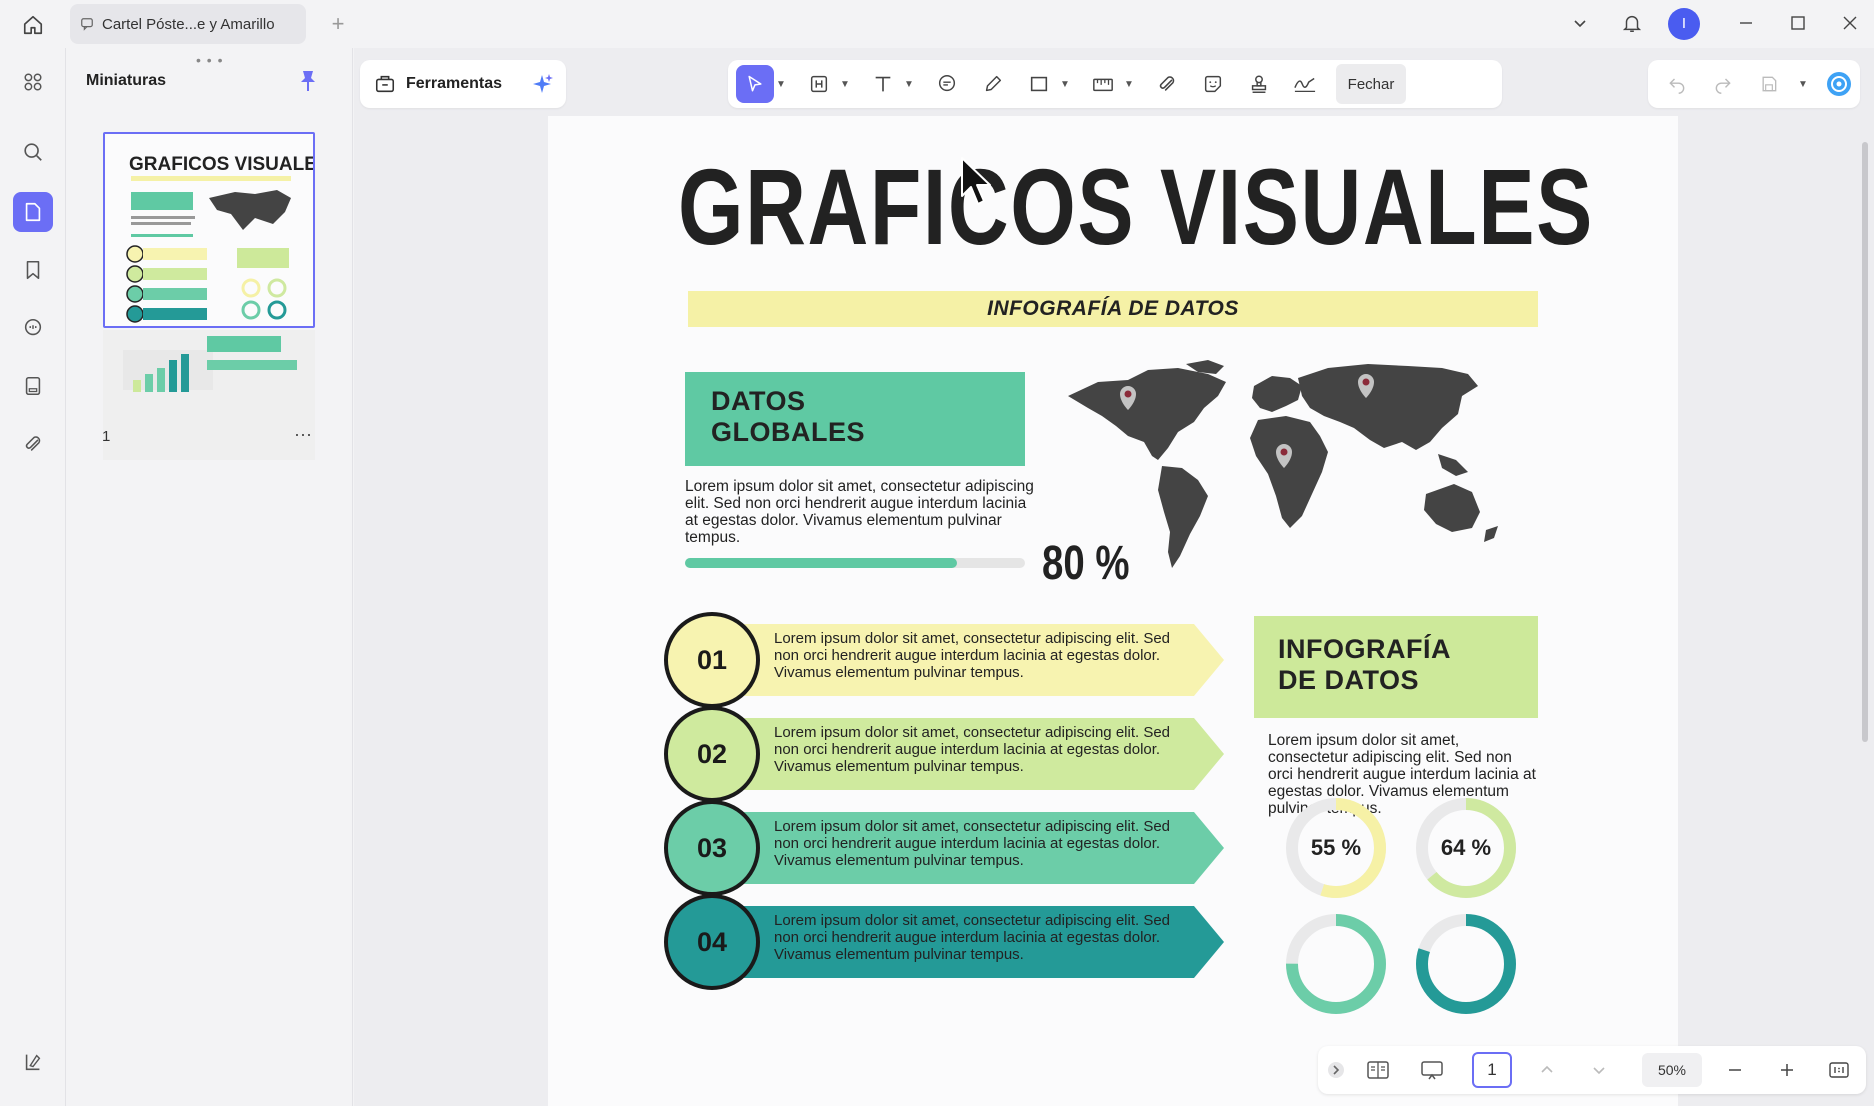 This screenshot has width=1874, height=1106. What do you see at coordinates (1129, 84) in the screenshot?
I see `measure-tool-dropdown: ▼` at bounding box center [1129, 84].